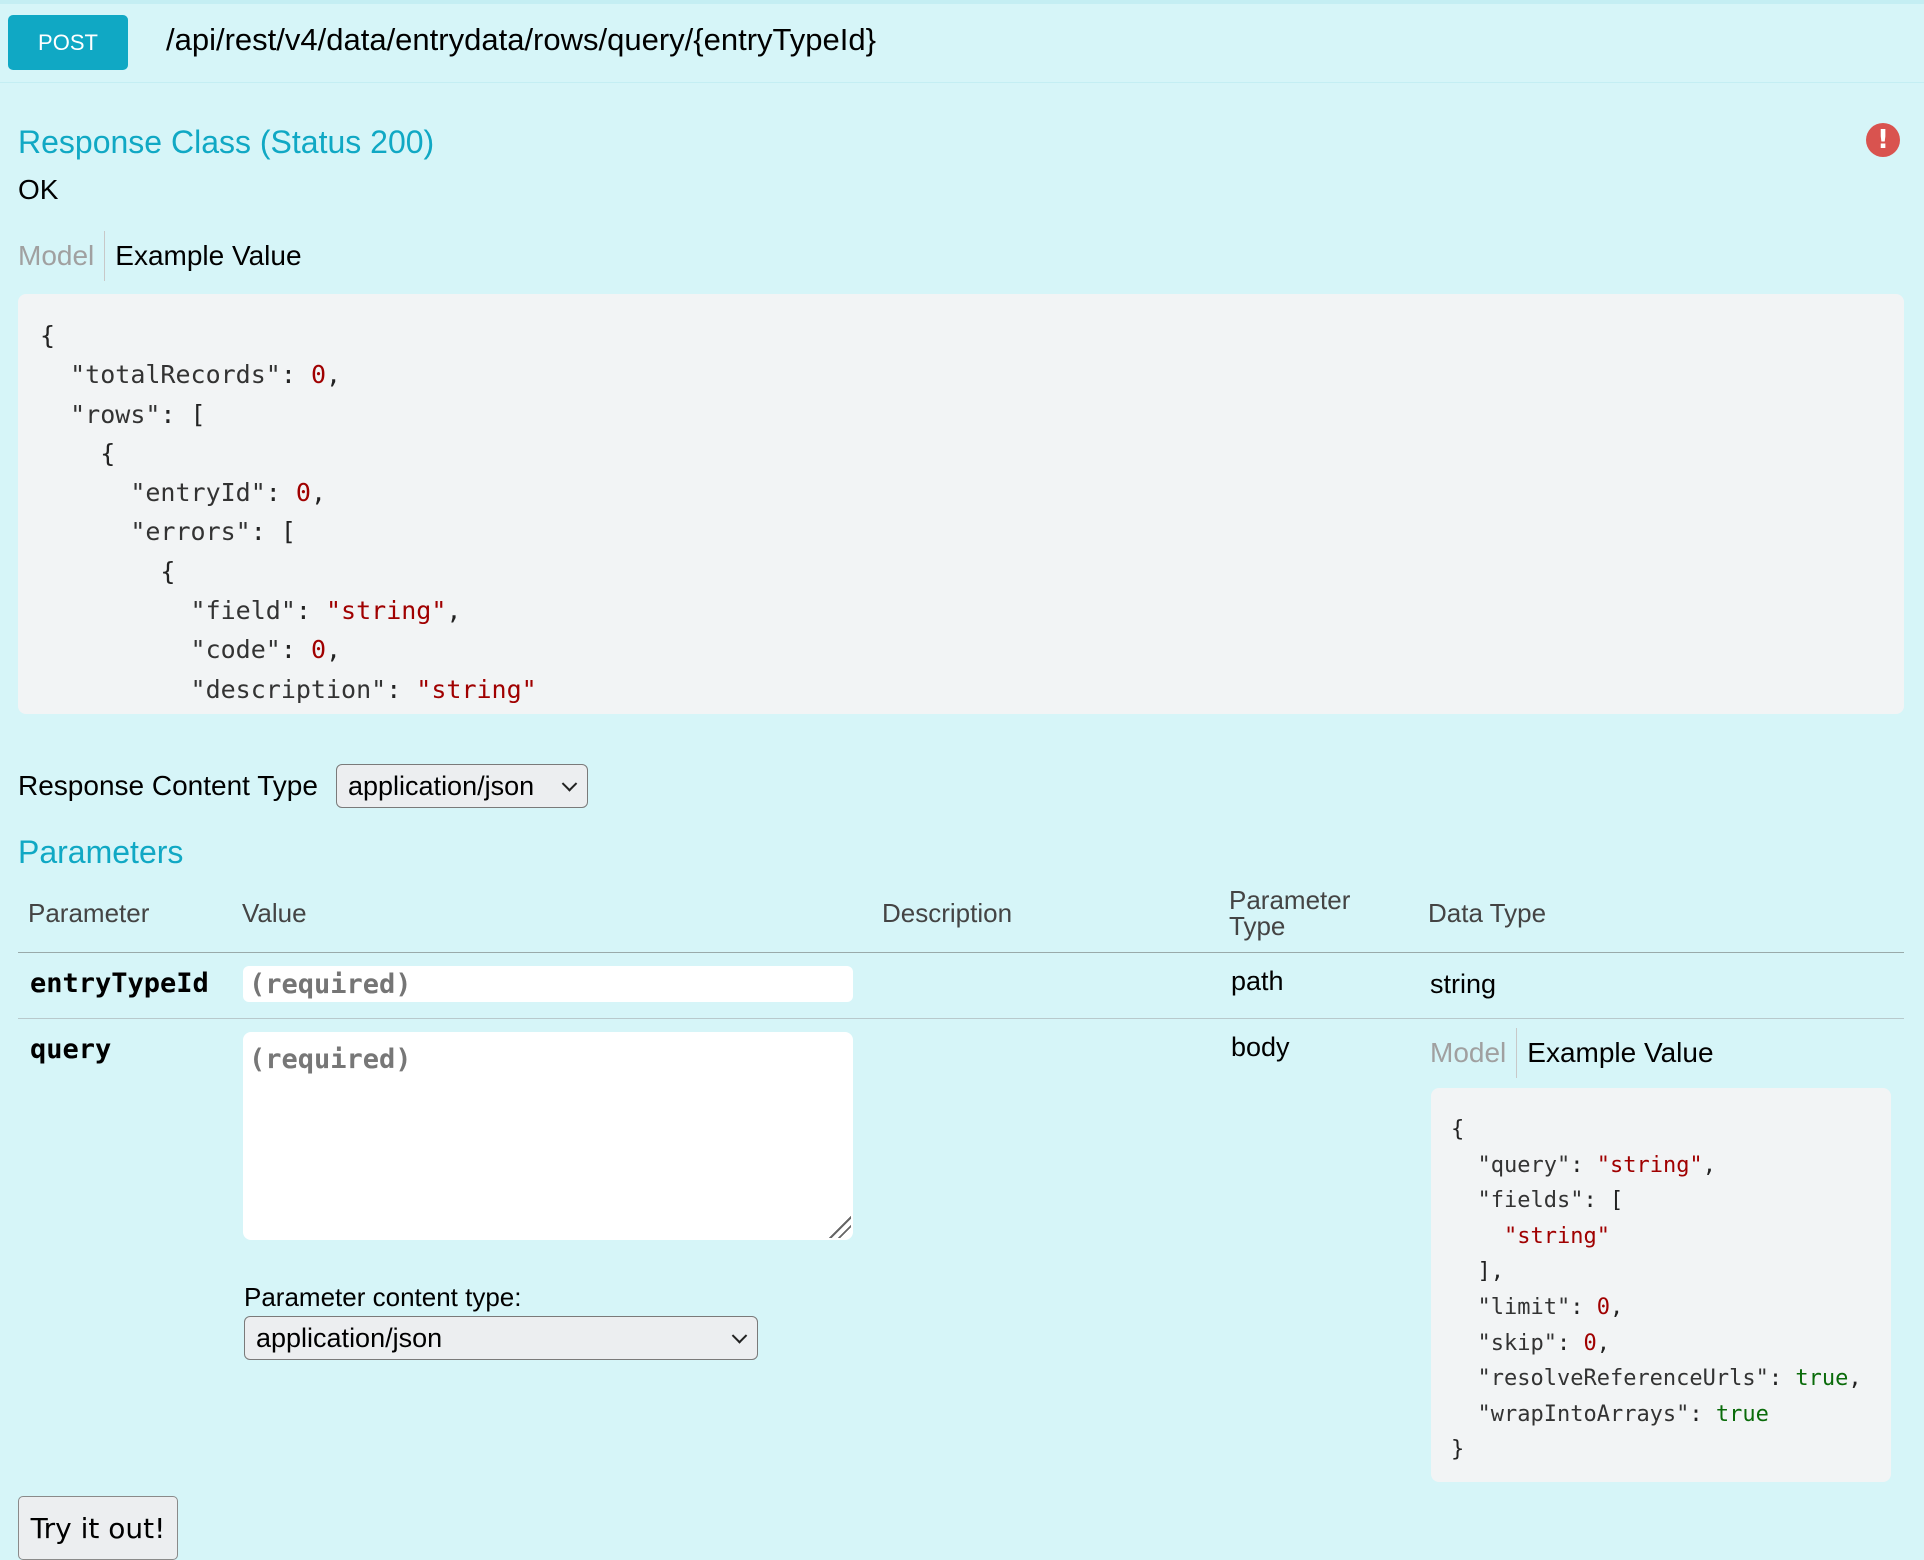 The image size is (1924, 1560). I want to click on code-line: "rows": [, so click(961, 414).